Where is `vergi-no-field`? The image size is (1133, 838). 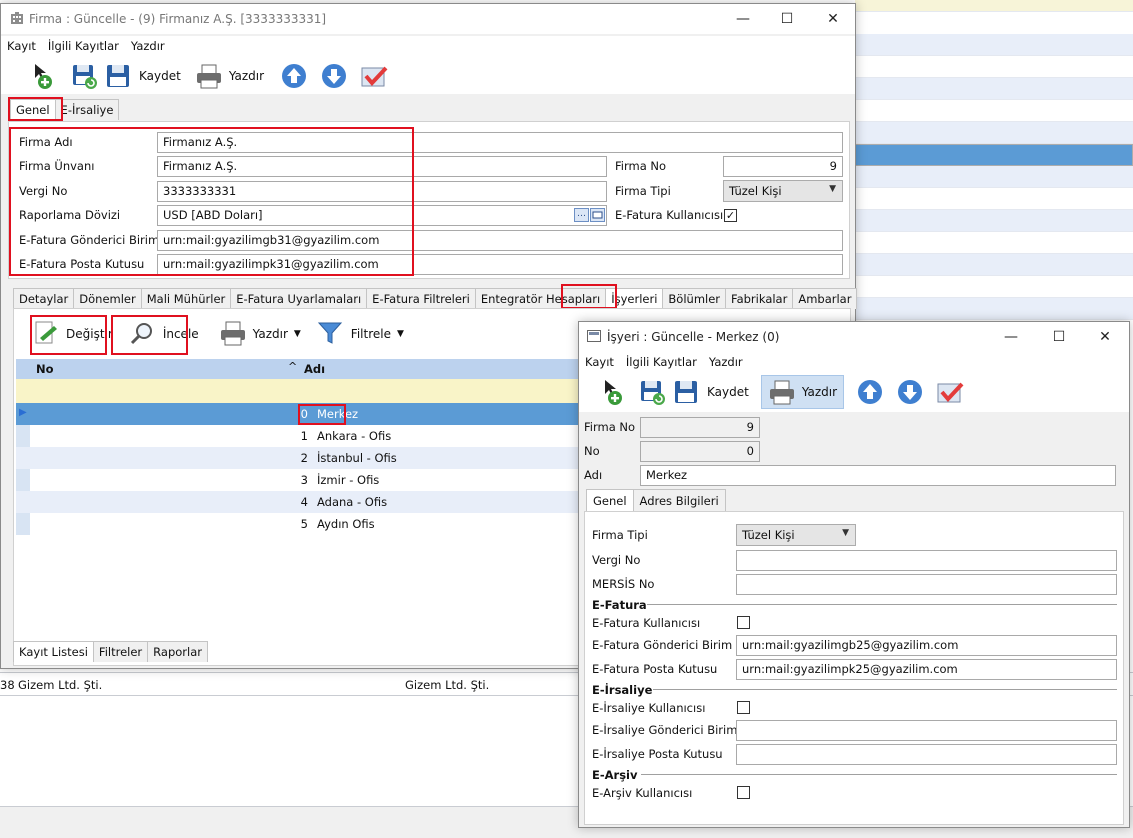
vergi-no-field is located at coordinates (926, 560).